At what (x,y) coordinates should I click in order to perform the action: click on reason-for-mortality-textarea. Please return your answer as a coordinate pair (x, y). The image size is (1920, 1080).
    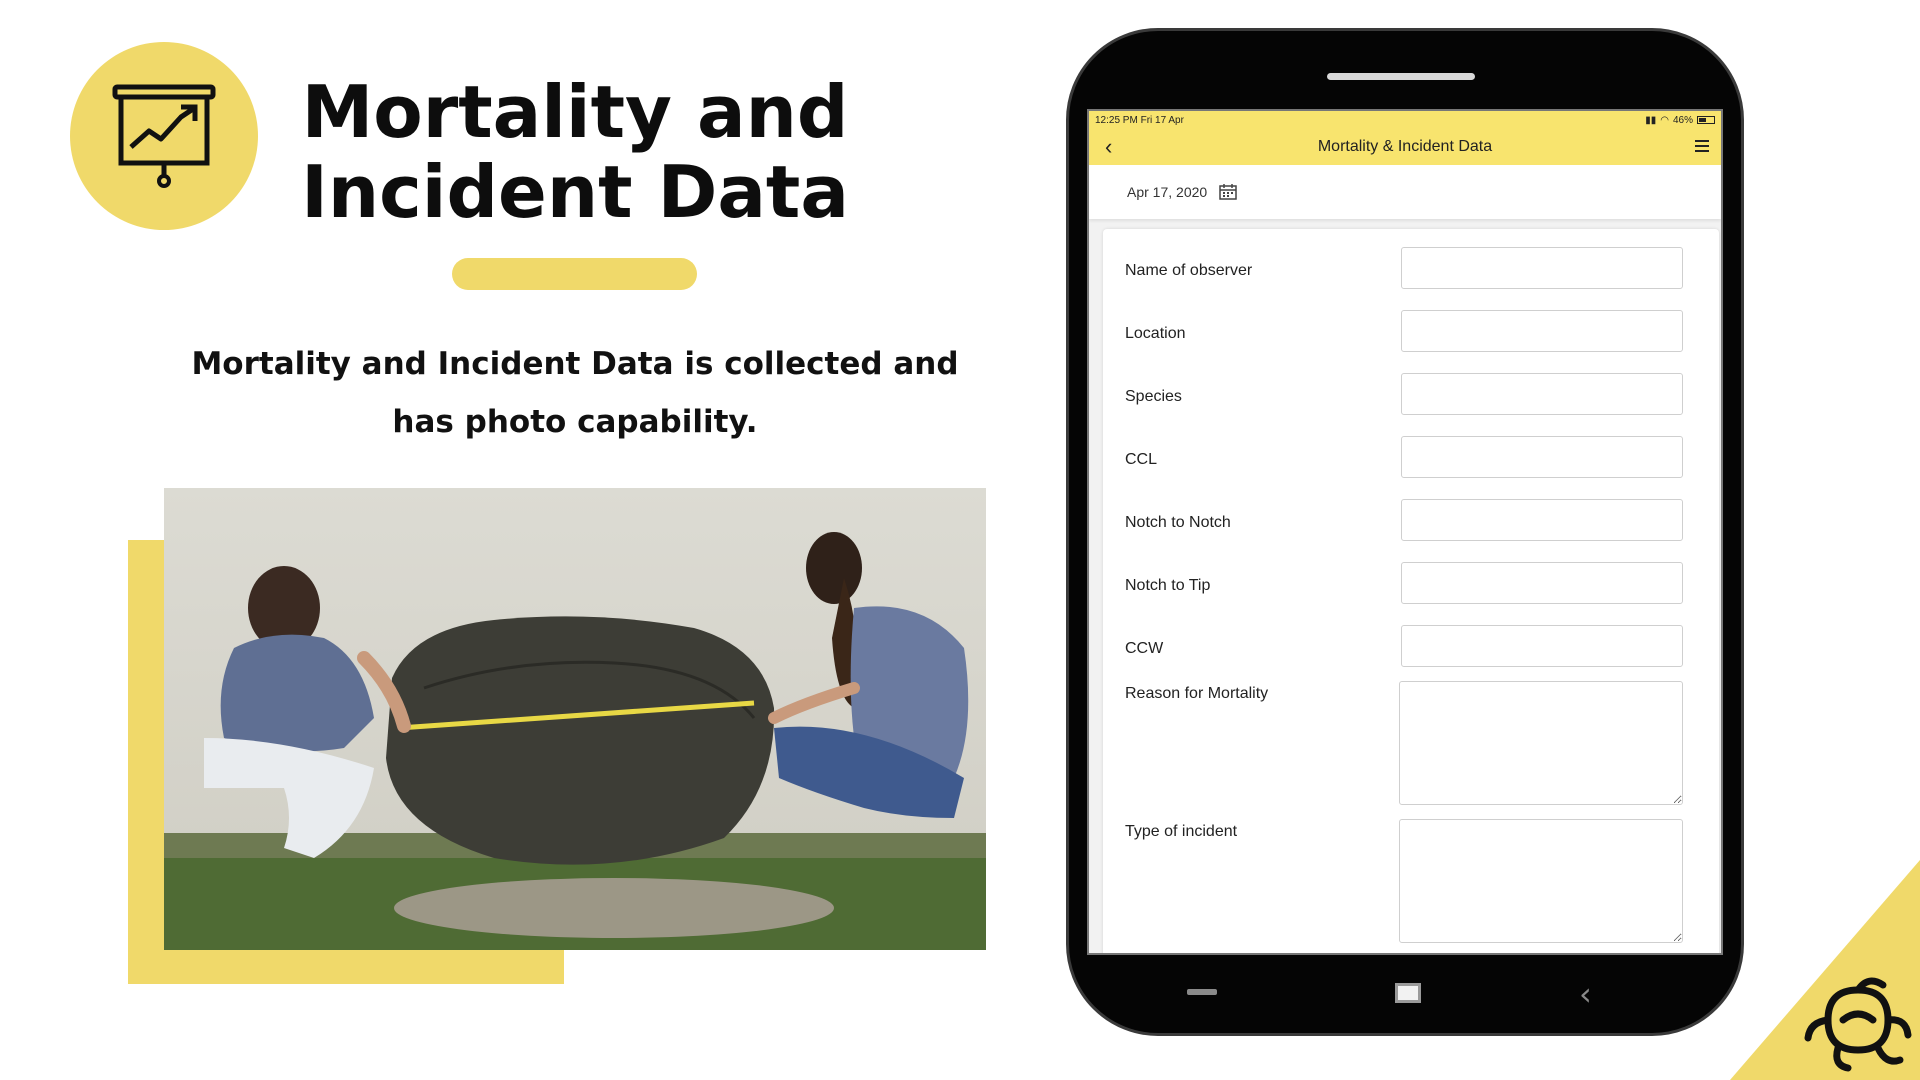
    Looking at the image, I should click on (1541, 743).